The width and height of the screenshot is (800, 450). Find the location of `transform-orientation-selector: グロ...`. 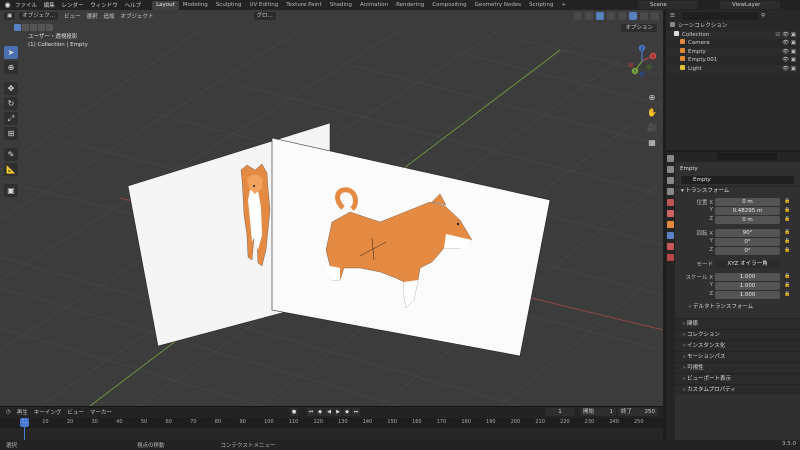

transform-orientation-selector: グロ... is located at coordinates (264, 16).